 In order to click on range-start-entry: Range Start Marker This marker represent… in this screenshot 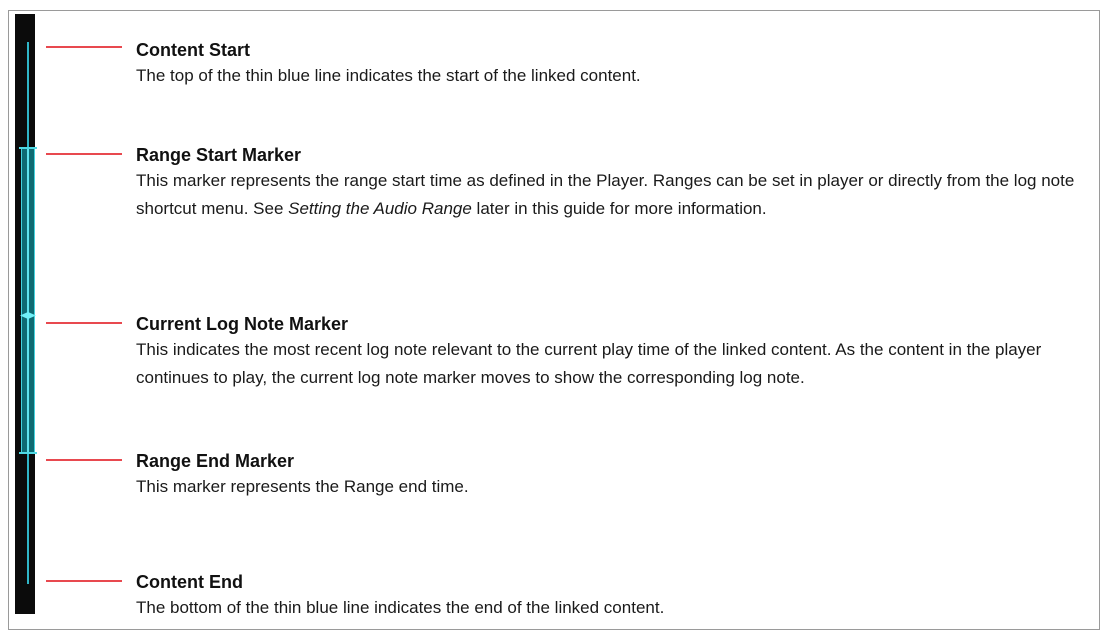, I will do `click(616, 183)`.